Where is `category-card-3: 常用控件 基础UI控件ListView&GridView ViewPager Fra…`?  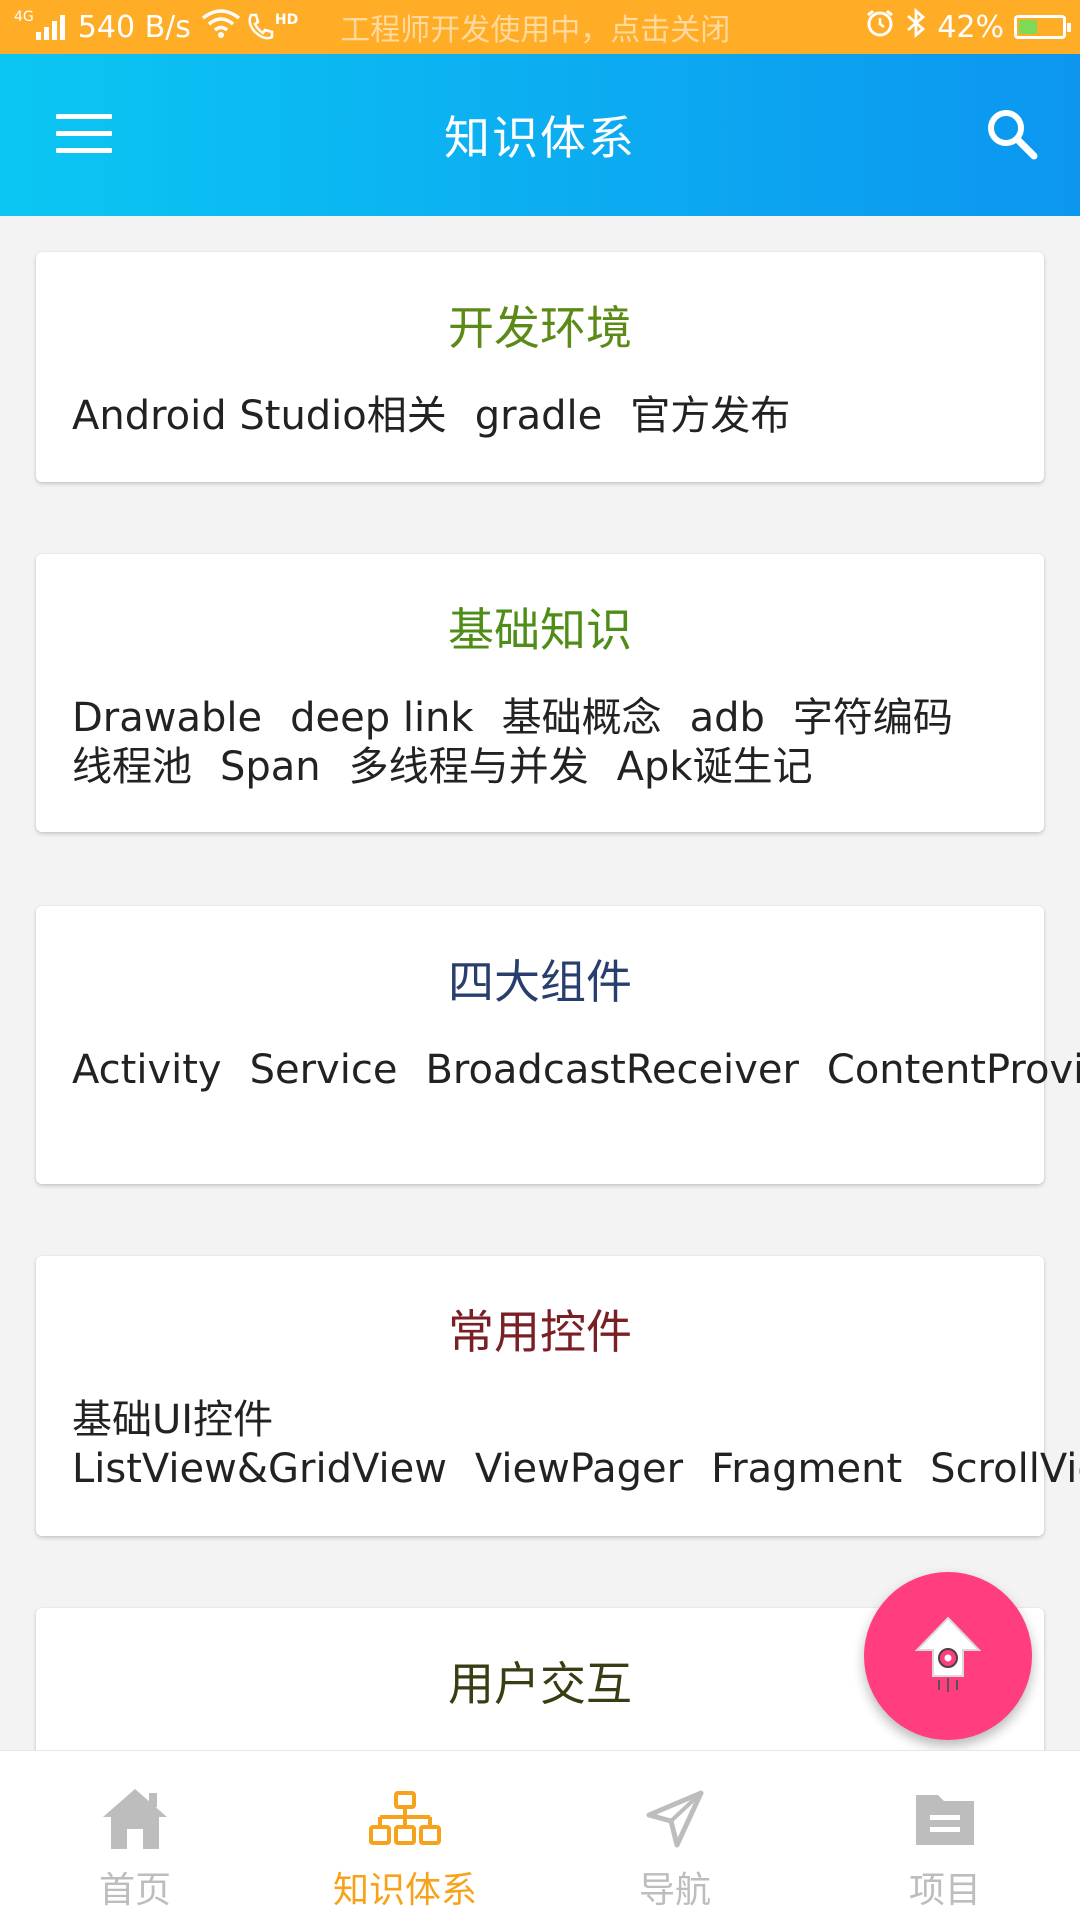
category-card-3: 常用控件 基础UI控件ListView&GridView ViewPager Fra… is located at coordinates (558, 1396).